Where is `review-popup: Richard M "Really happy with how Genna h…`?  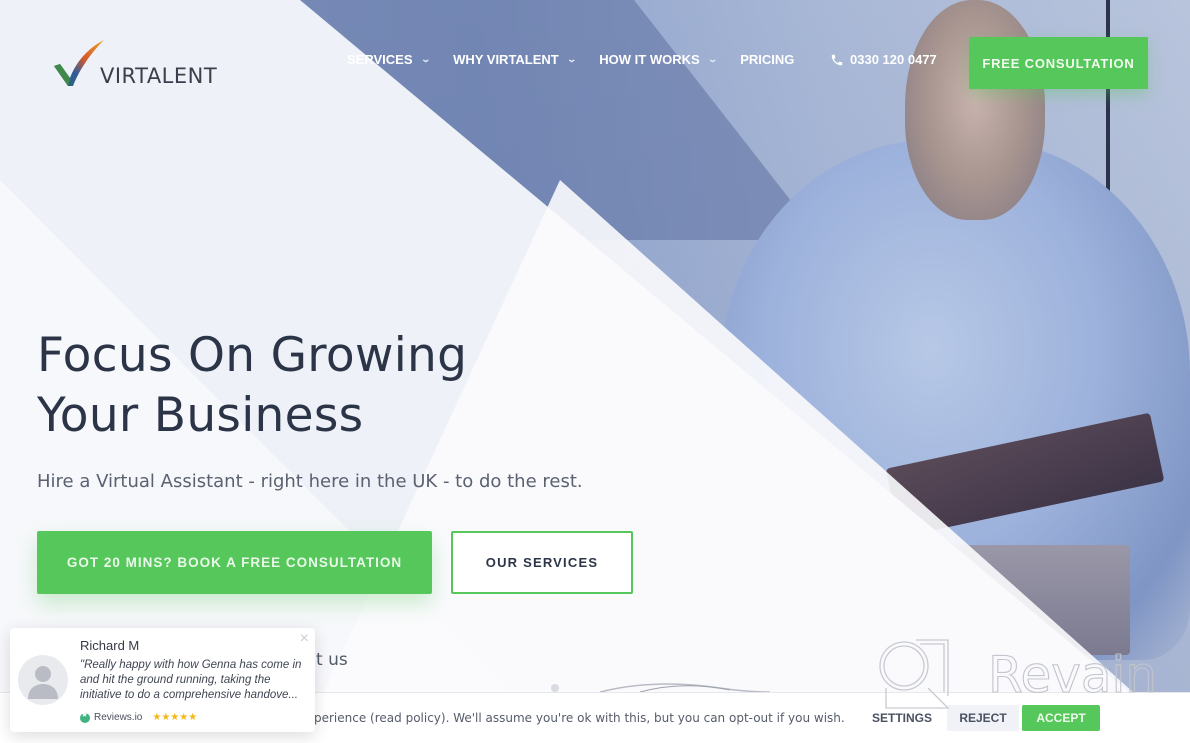
review-popup: Richard M "Really happy with how Genna h… is located at coordinates (162, 680).